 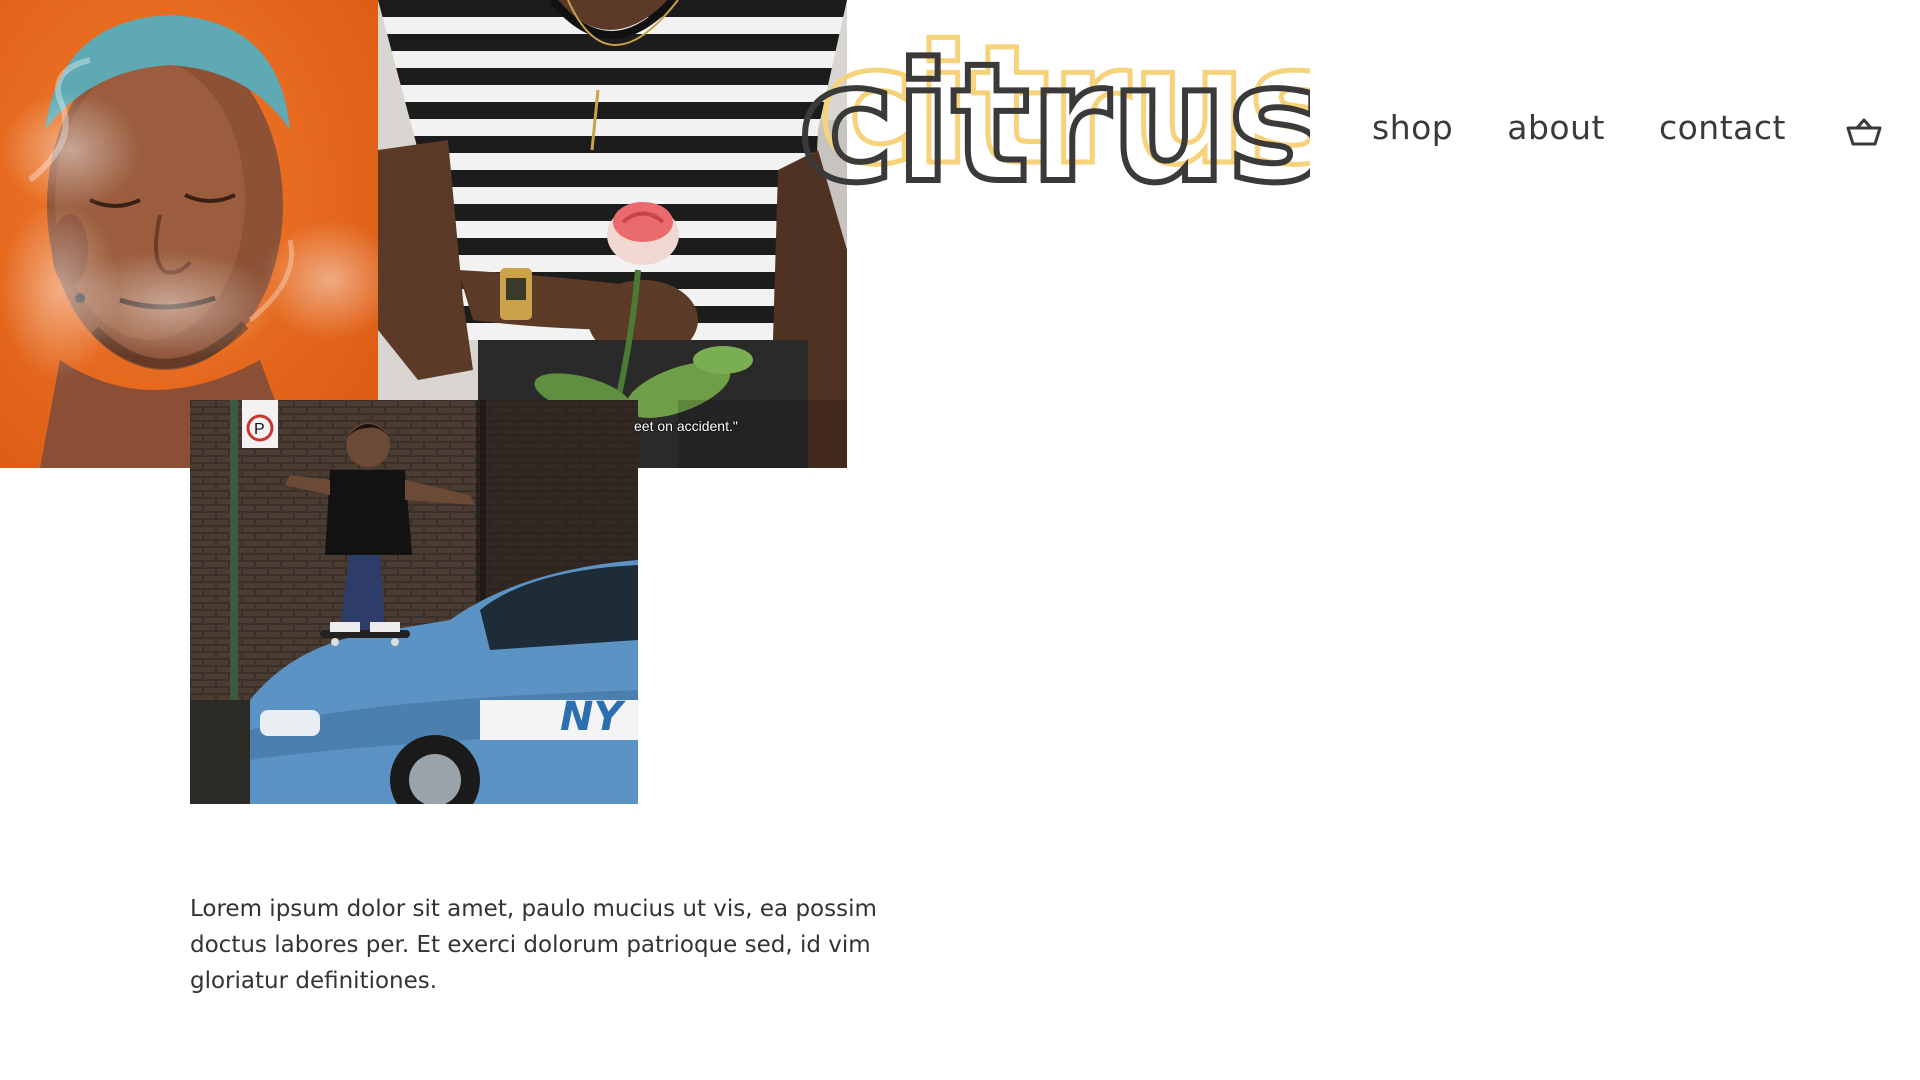 What do you see at coordinates (189, 234) in the screenshot?
I see `photo-smoke-portrait` at bounding box center [189, 234].